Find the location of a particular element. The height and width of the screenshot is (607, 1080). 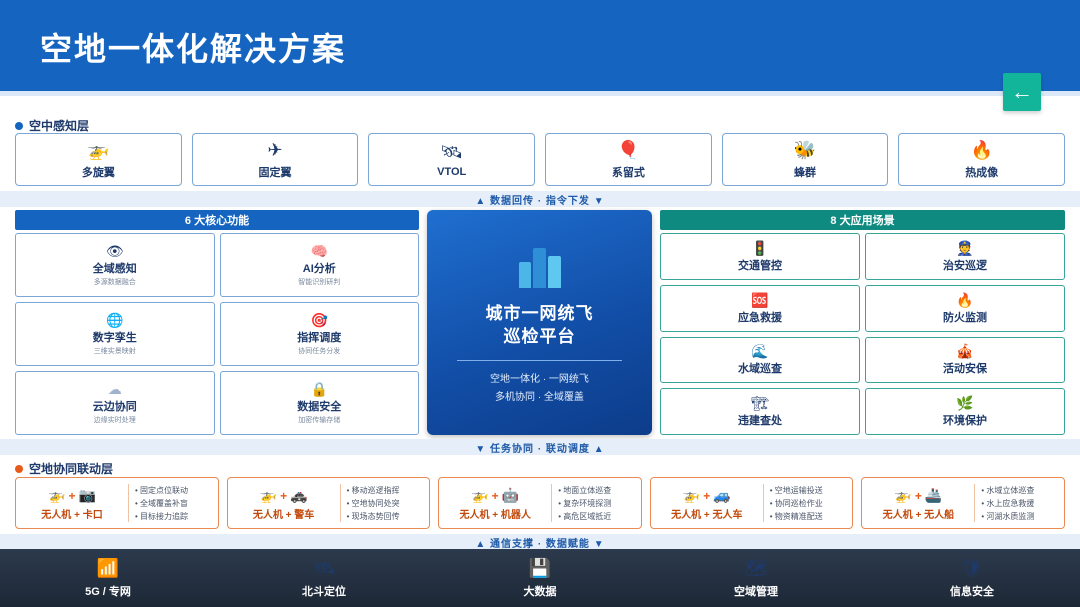

airplane-icon: ✈ is located at coordinates (275, 149).